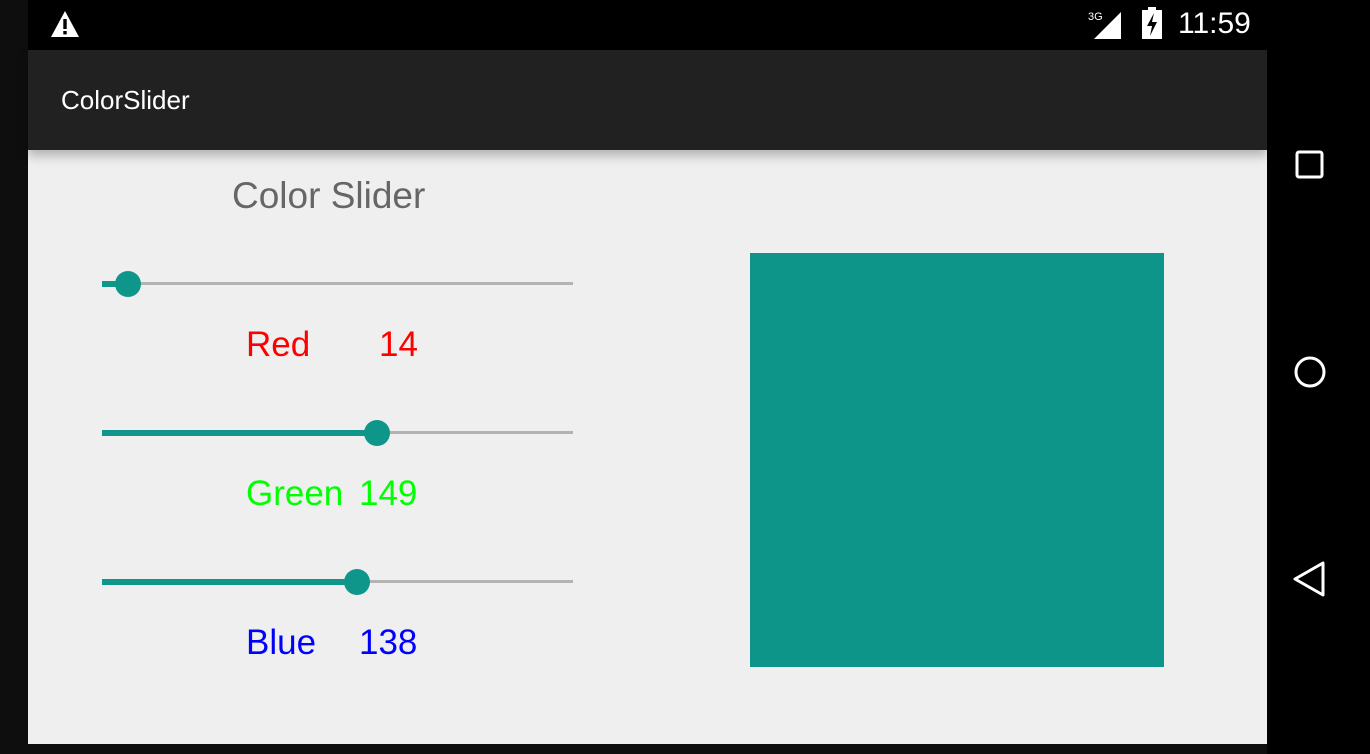  Describe the element at coordinates (1214, 23) in the screenshot. I see `status-time: 11:59` at that location.